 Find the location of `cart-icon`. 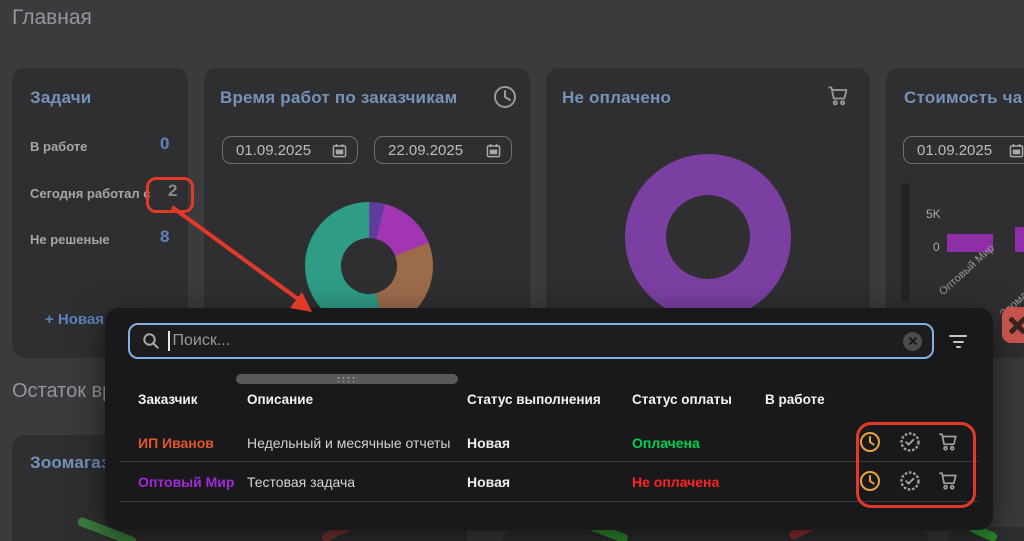

cart-icon is located at coordinates (838, 96).